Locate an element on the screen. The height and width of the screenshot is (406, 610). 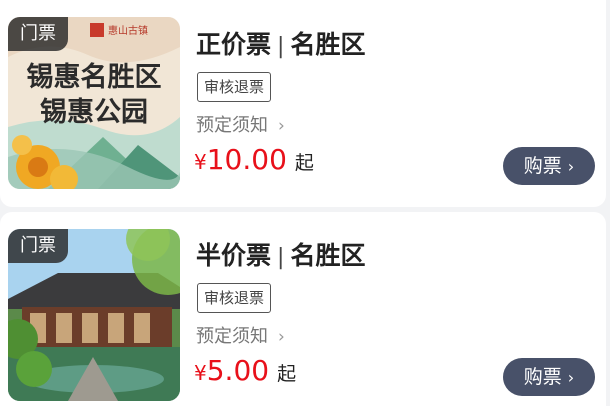
ticket-price: ¥10.00 起 is located at coordinates (254, 159).